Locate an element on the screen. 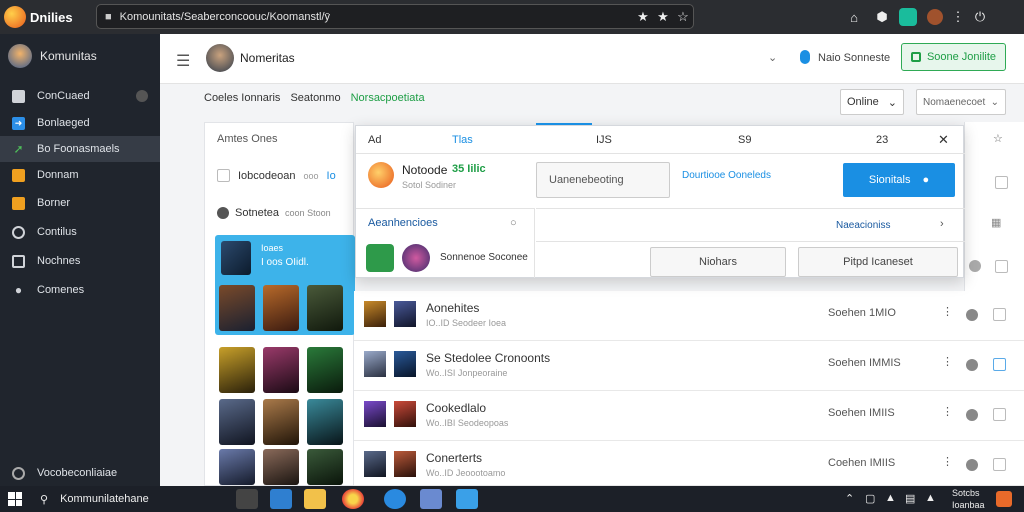 This screenshot has width=1024, height=512. store-icon is located at coordinates (467, 499).